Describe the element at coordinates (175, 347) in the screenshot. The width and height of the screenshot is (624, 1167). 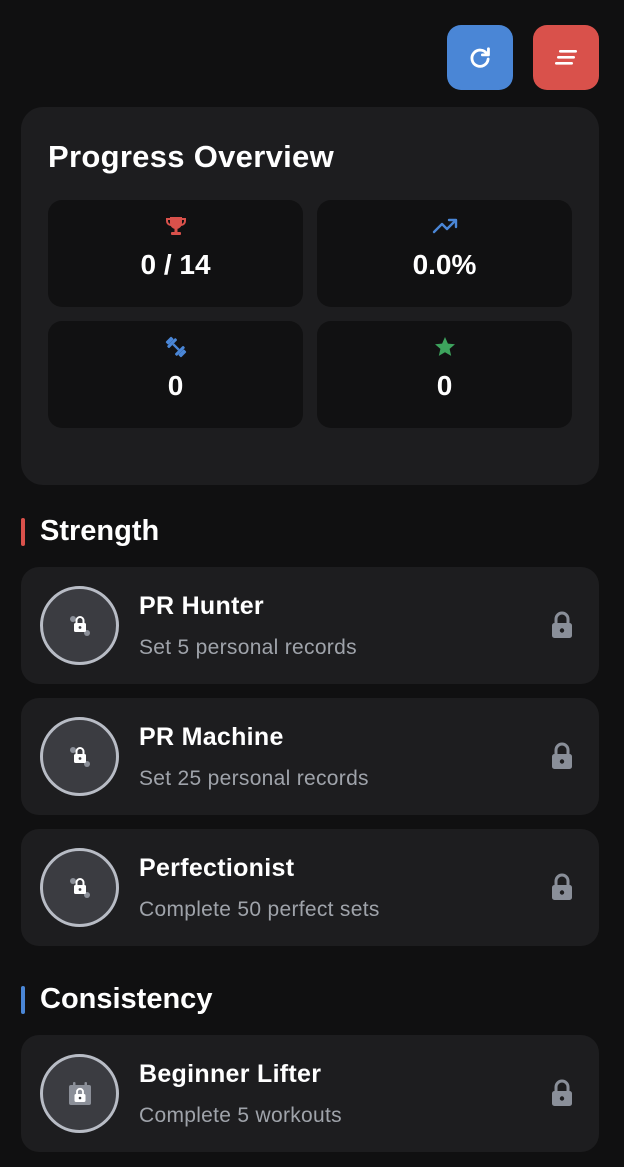
I see `dumbbell-icon` at that location.